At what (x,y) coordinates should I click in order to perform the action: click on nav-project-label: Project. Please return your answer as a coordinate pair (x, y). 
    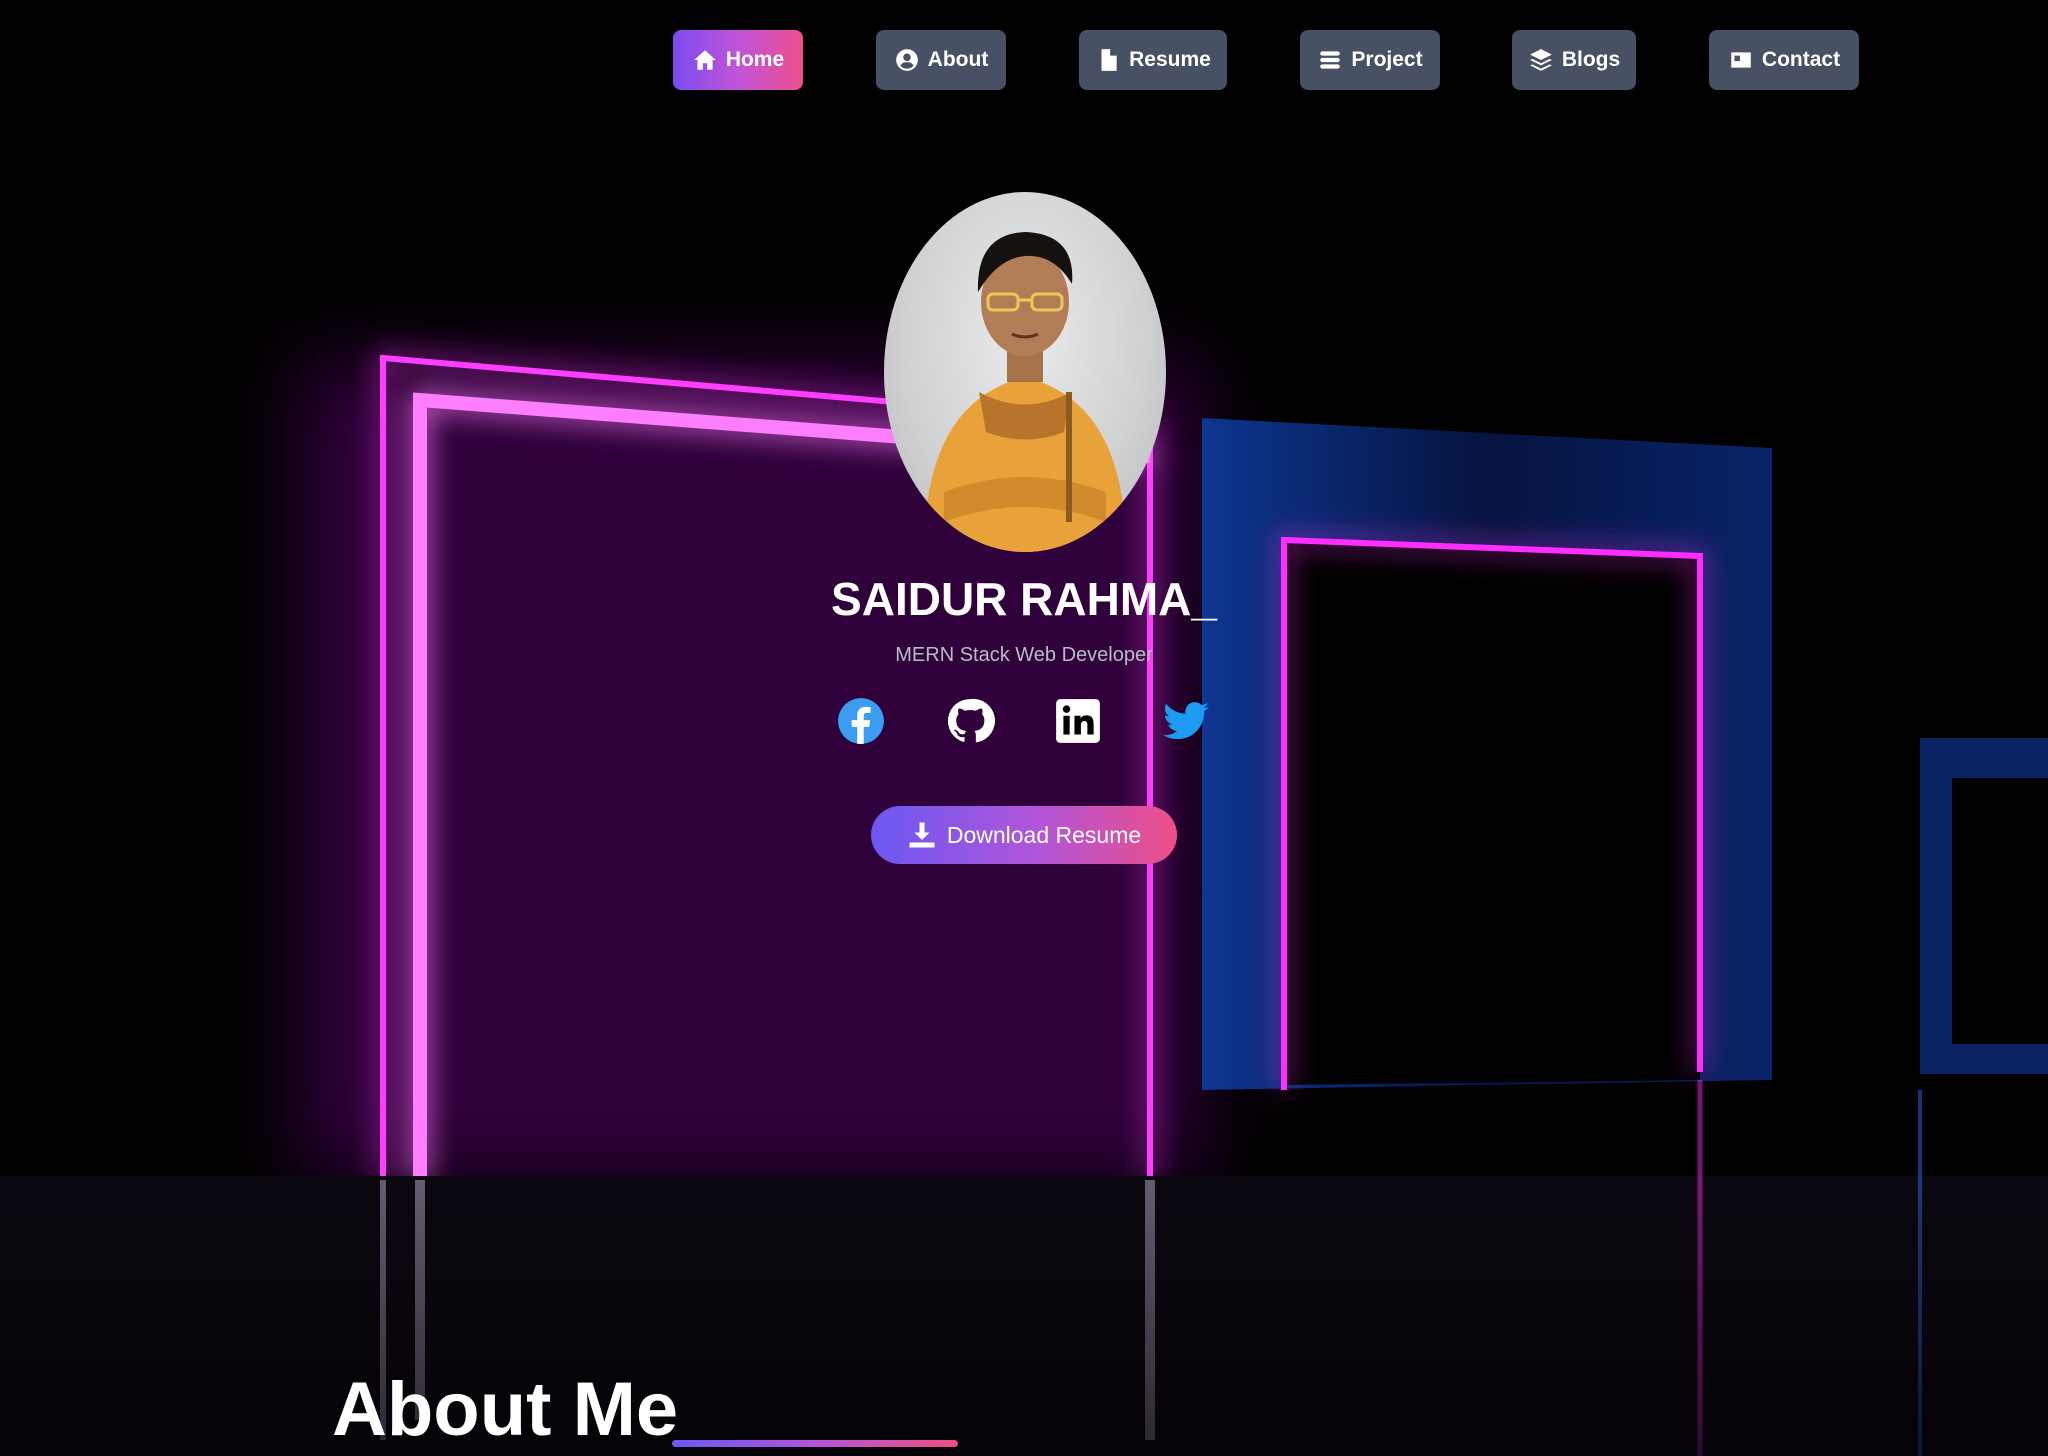
    Looking at the image, I should click on (1387, 59).